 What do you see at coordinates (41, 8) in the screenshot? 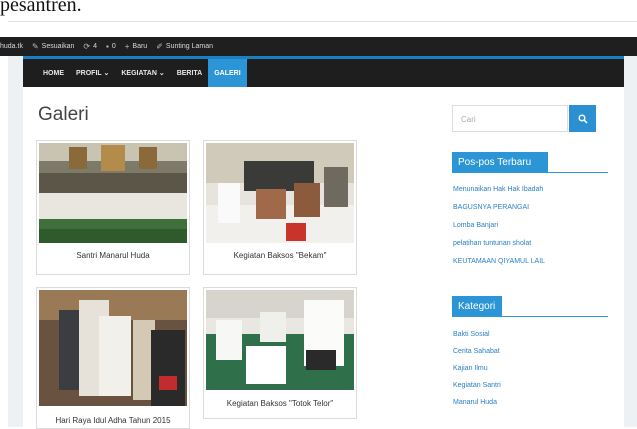
I see `document-text: pesantren.` at bounding box center [41, 8].